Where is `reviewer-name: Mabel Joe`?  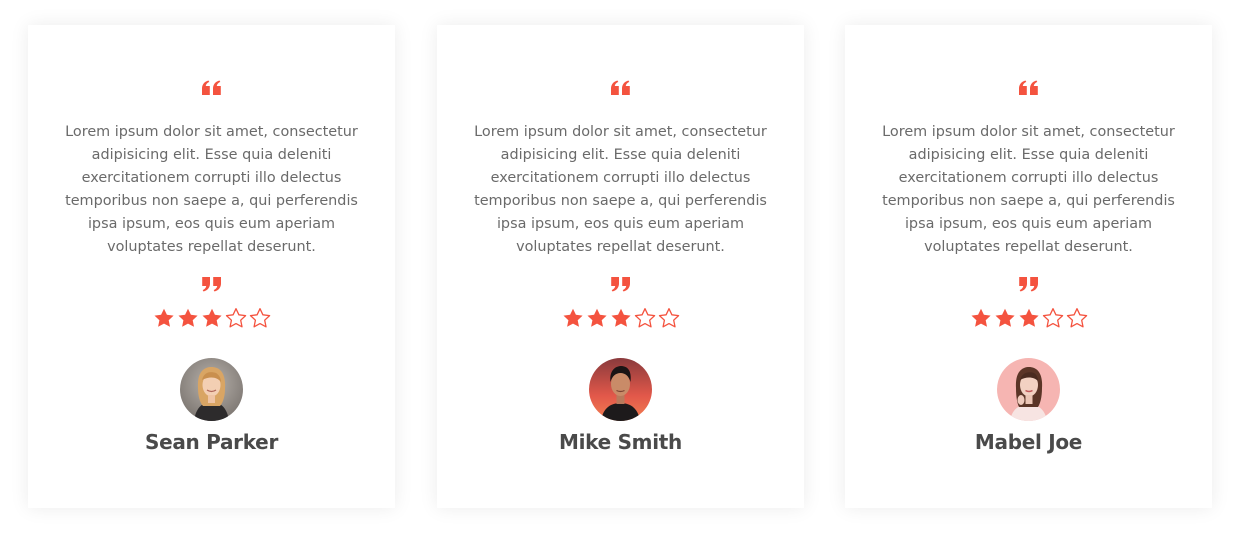
reviewer-name: Mabel Joe is located at coordinates (1028, 442).